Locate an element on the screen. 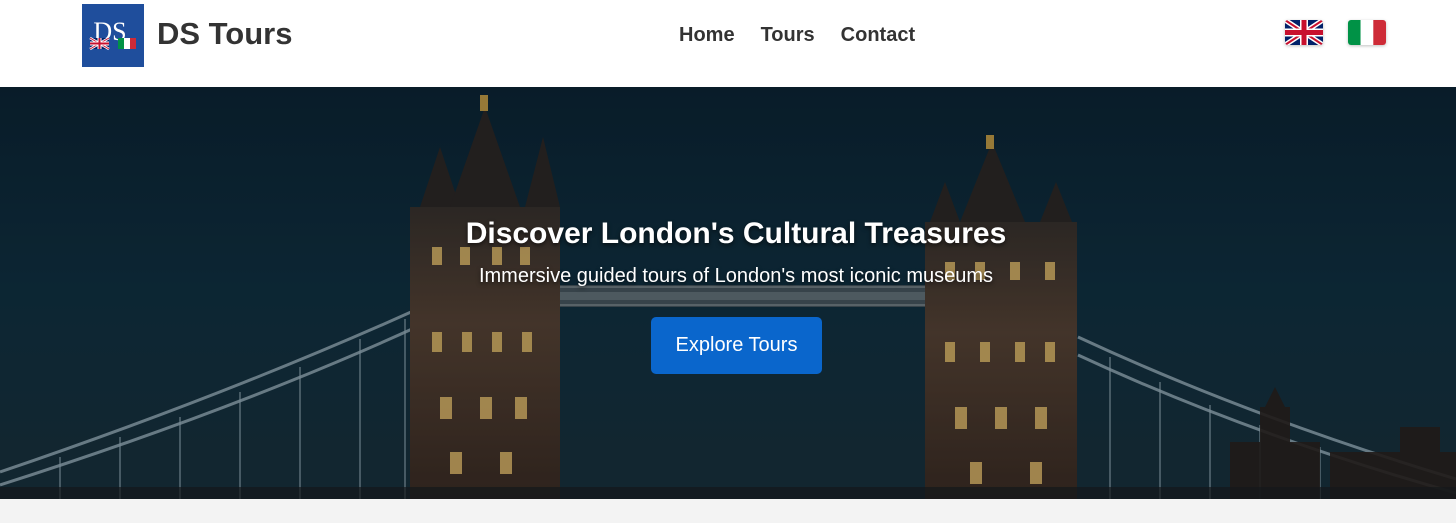 This screenshot has height=523, width=1456. hero-title: Discover London's Cultural Treasures is located at coordinates (736, 233).